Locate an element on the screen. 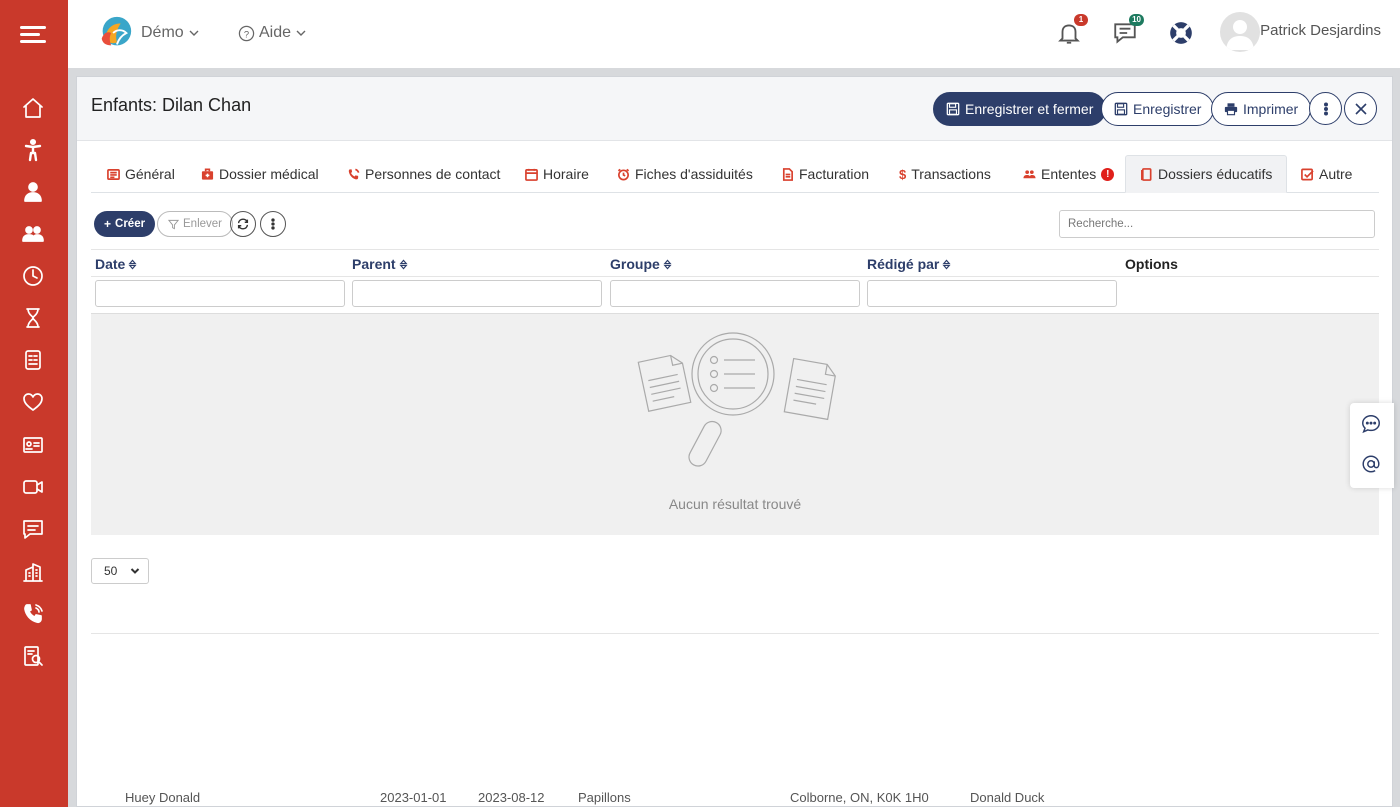  save-button: Enregistrer is located at coordinates (1158, 109).